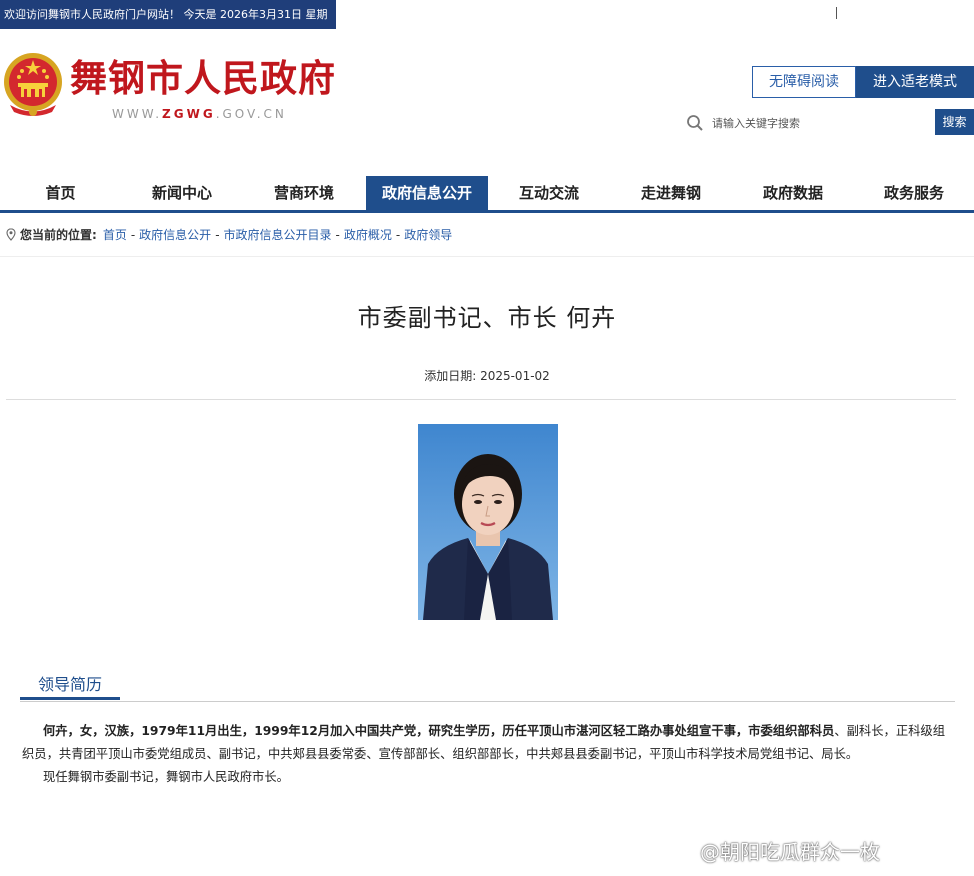  What do you see at coordinates (70, 685) in the screenshot?
I see `tab-leader-resume: 领导简历` at bounding box center [70, 685].